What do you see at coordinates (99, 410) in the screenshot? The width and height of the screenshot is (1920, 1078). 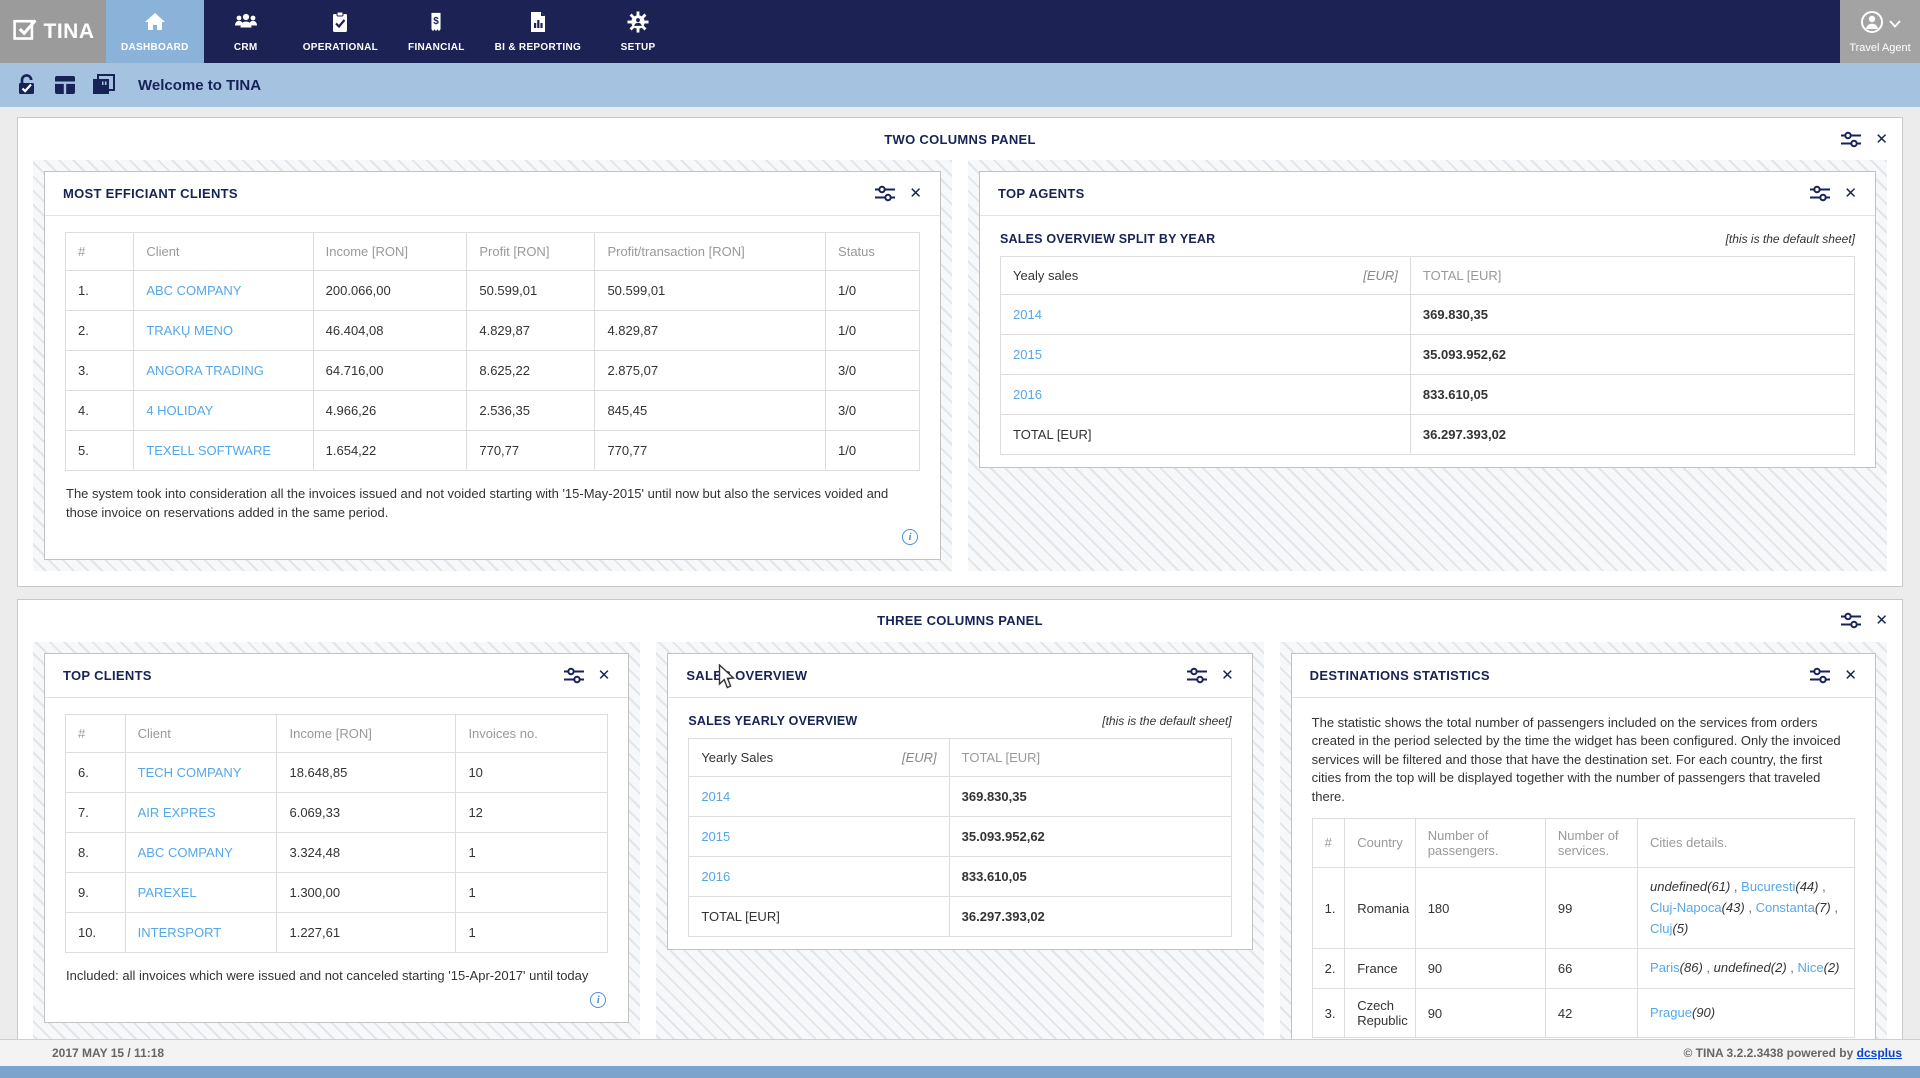 I see `row-index: 4.` at bounding box center [99, 410].